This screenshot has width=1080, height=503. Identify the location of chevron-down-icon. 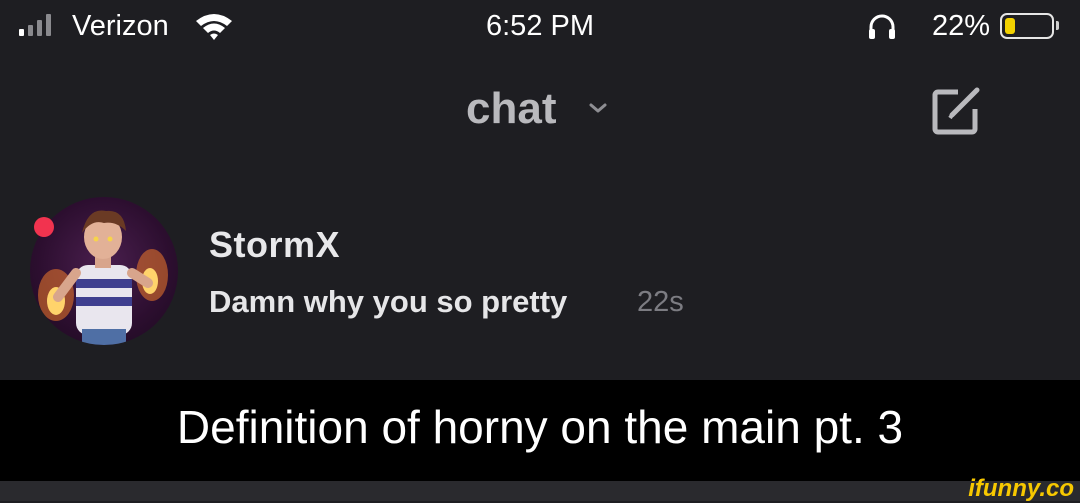
(598, 108).